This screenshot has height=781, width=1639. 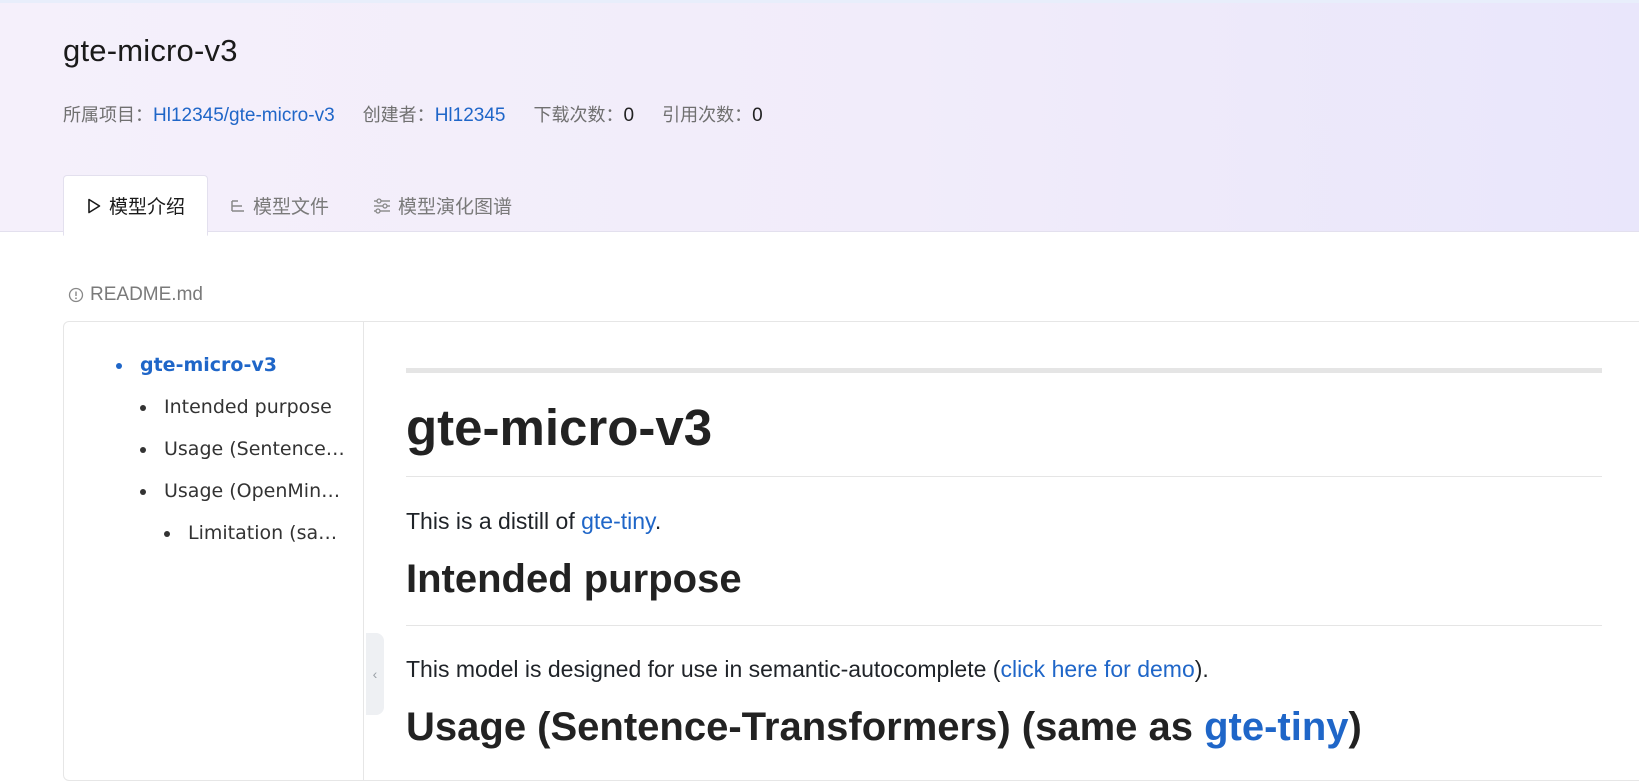 I want to click on paragraph-text: ., so click(x=658, y=521).